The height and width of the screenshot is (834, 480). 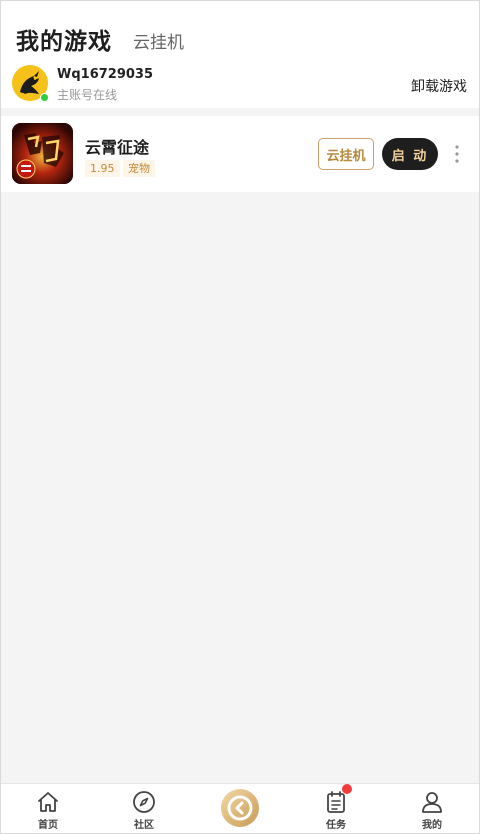 What do you see at coordinates (346, 154) in the screenshot?
I see `cloud-hosting-button: 云挂机` at bounding box center [346, 154].